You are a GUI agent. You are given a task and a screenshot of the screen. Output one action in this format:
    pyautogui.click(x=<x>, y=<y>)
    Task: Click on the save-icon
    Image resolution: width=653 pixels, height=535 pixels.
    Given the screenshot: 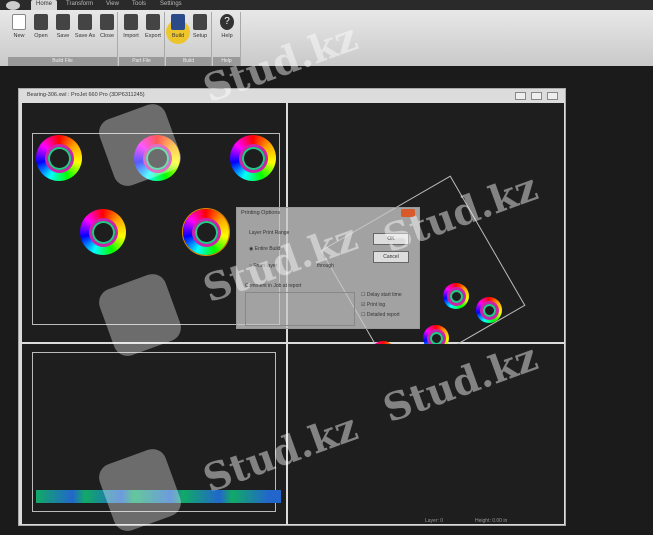 What is the action you would take?
    pyautogui.click(x=63, y=22)
    